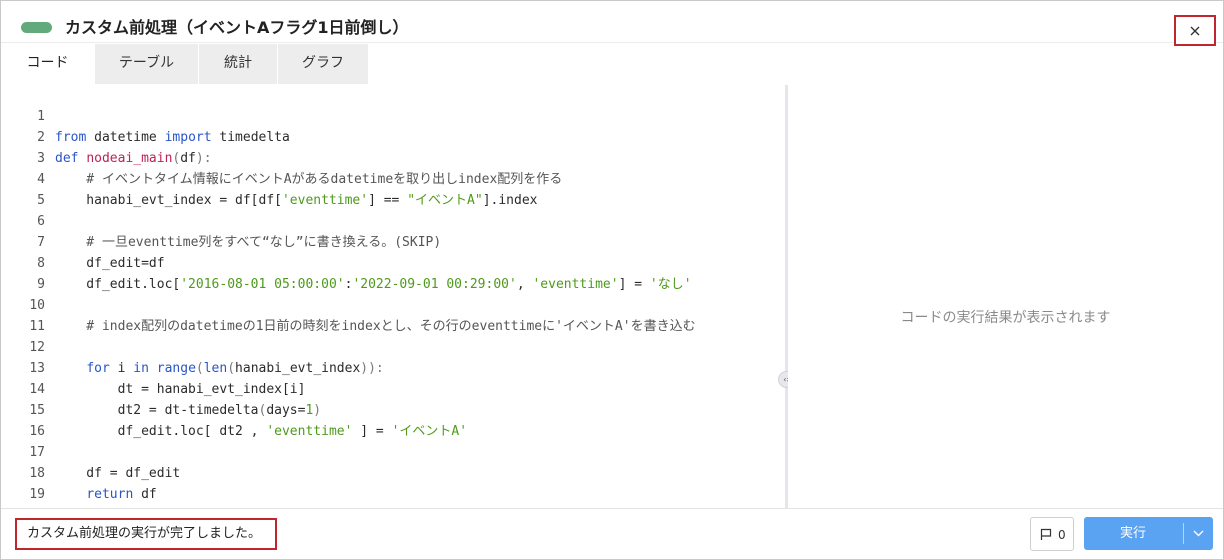  What do you see at coordinates (1132, 533) in the screenshot?
I see `run-button-label: 実行` at bounding box center [1132, 533].